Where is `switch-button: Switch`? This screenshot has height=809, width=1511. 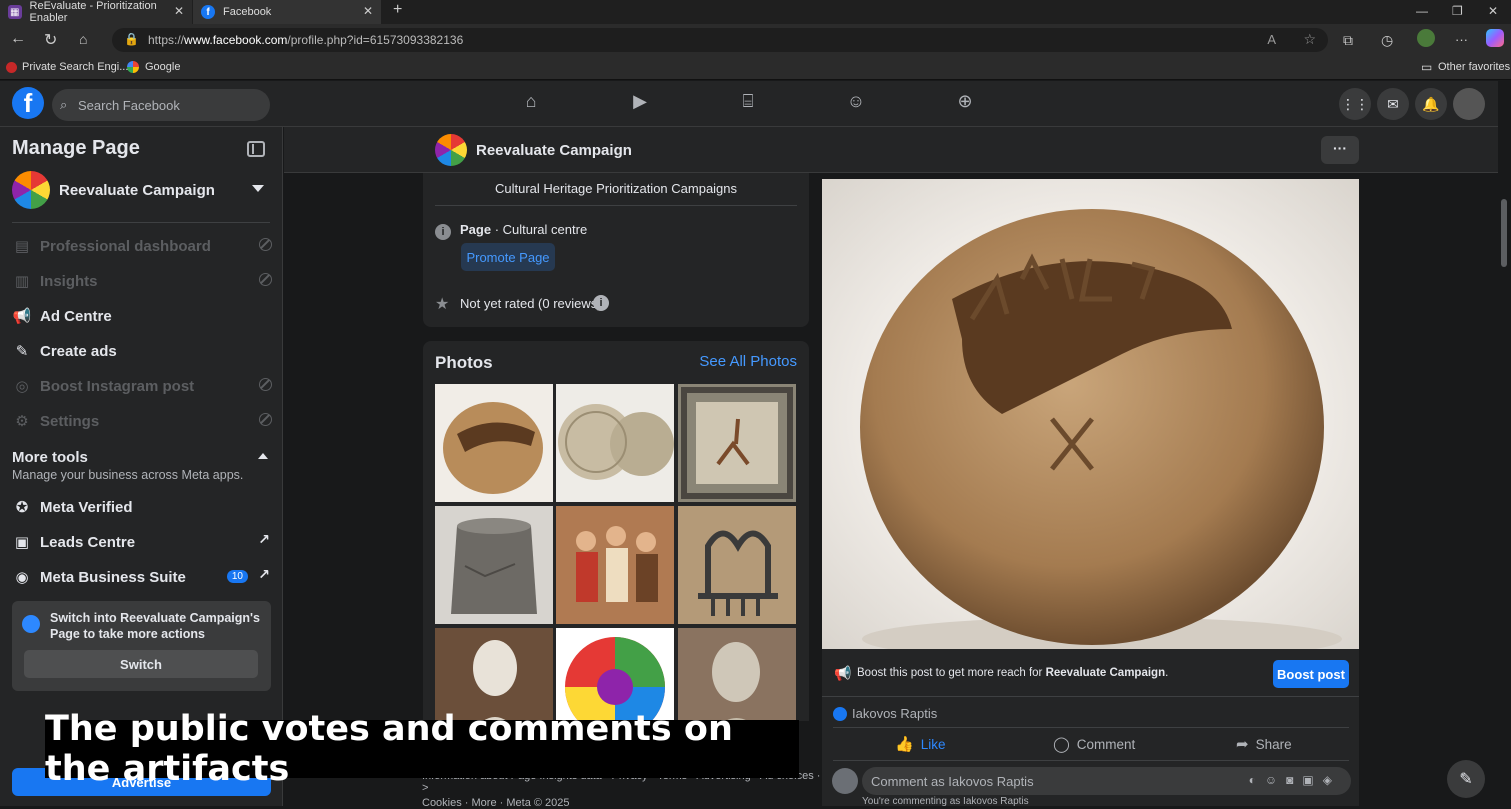 switch-button: Switch is located at coordinates (141, 664).